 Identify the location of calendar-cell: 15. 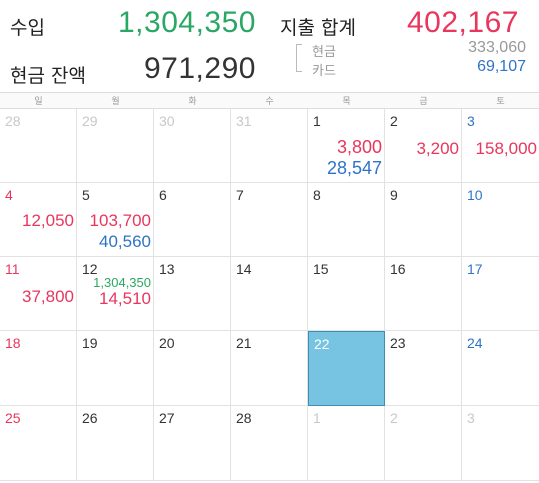
(346, 294).